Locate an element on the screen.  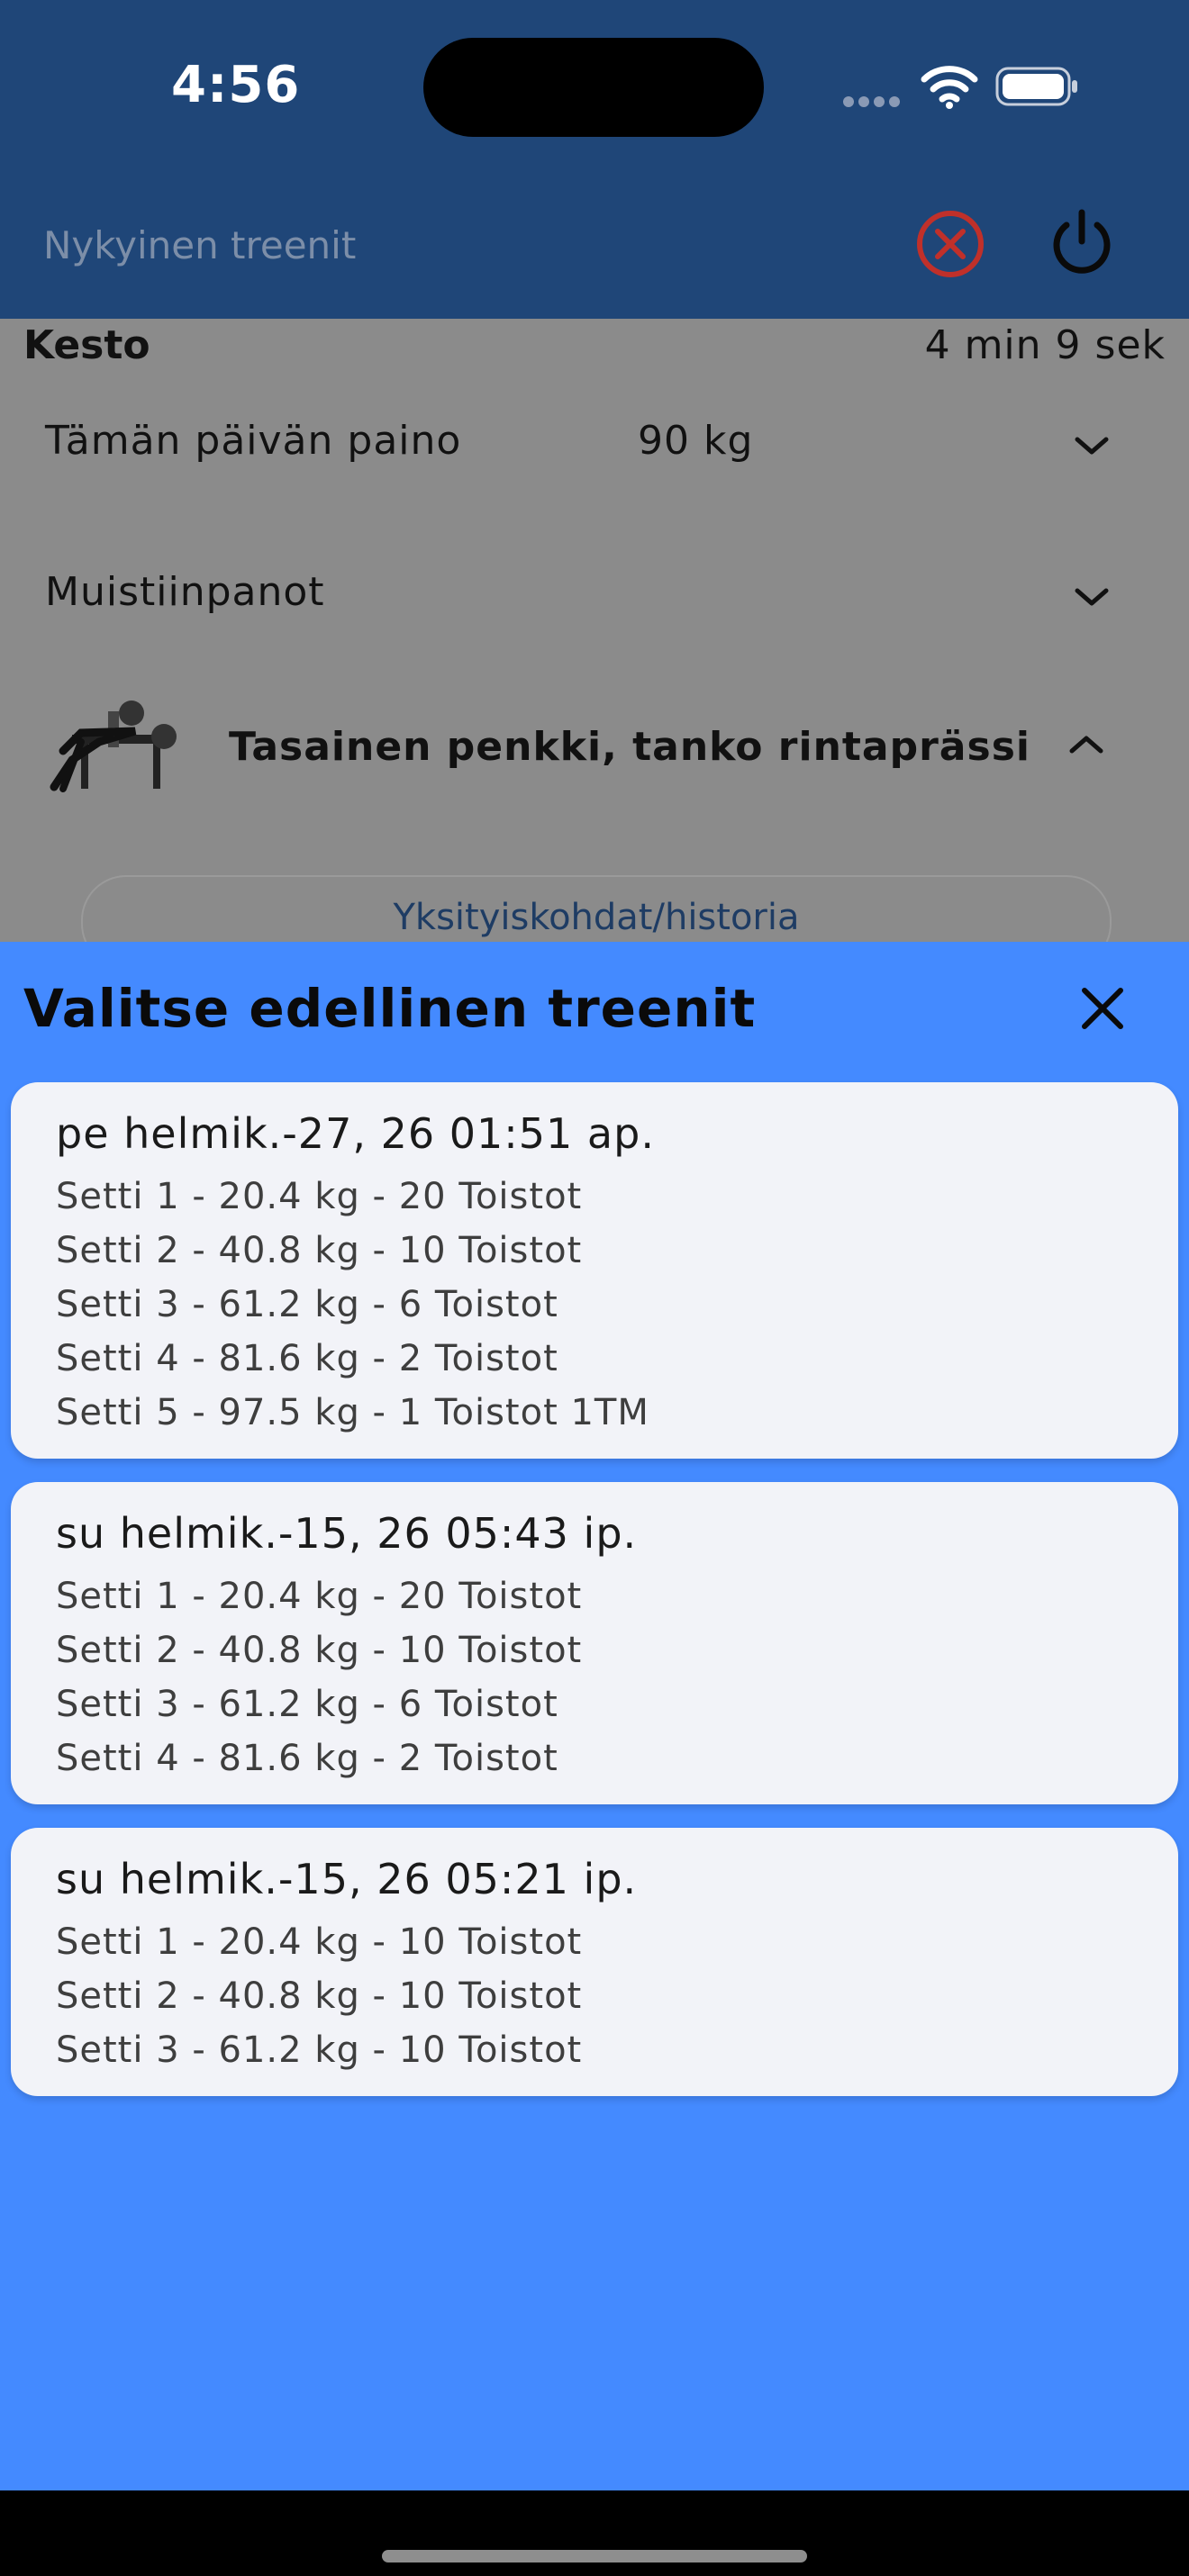
power-icon is located at coordinates (1082, 242).